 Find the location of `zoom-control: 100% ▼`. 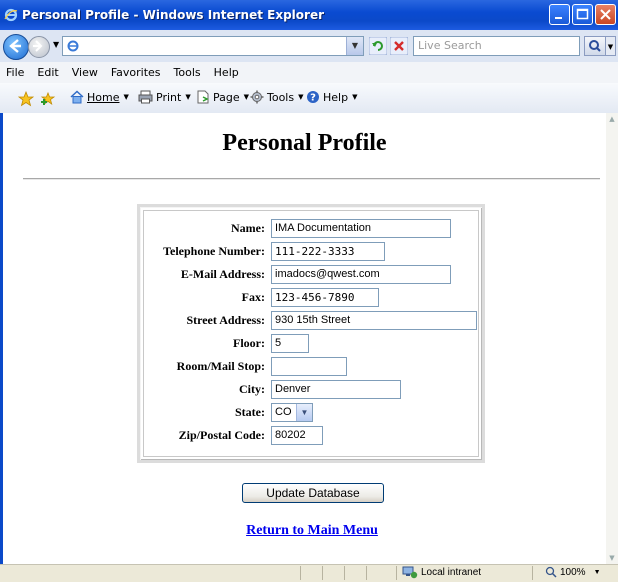

zoom-control: 100% ▼ is located at coordinates (573, 572).